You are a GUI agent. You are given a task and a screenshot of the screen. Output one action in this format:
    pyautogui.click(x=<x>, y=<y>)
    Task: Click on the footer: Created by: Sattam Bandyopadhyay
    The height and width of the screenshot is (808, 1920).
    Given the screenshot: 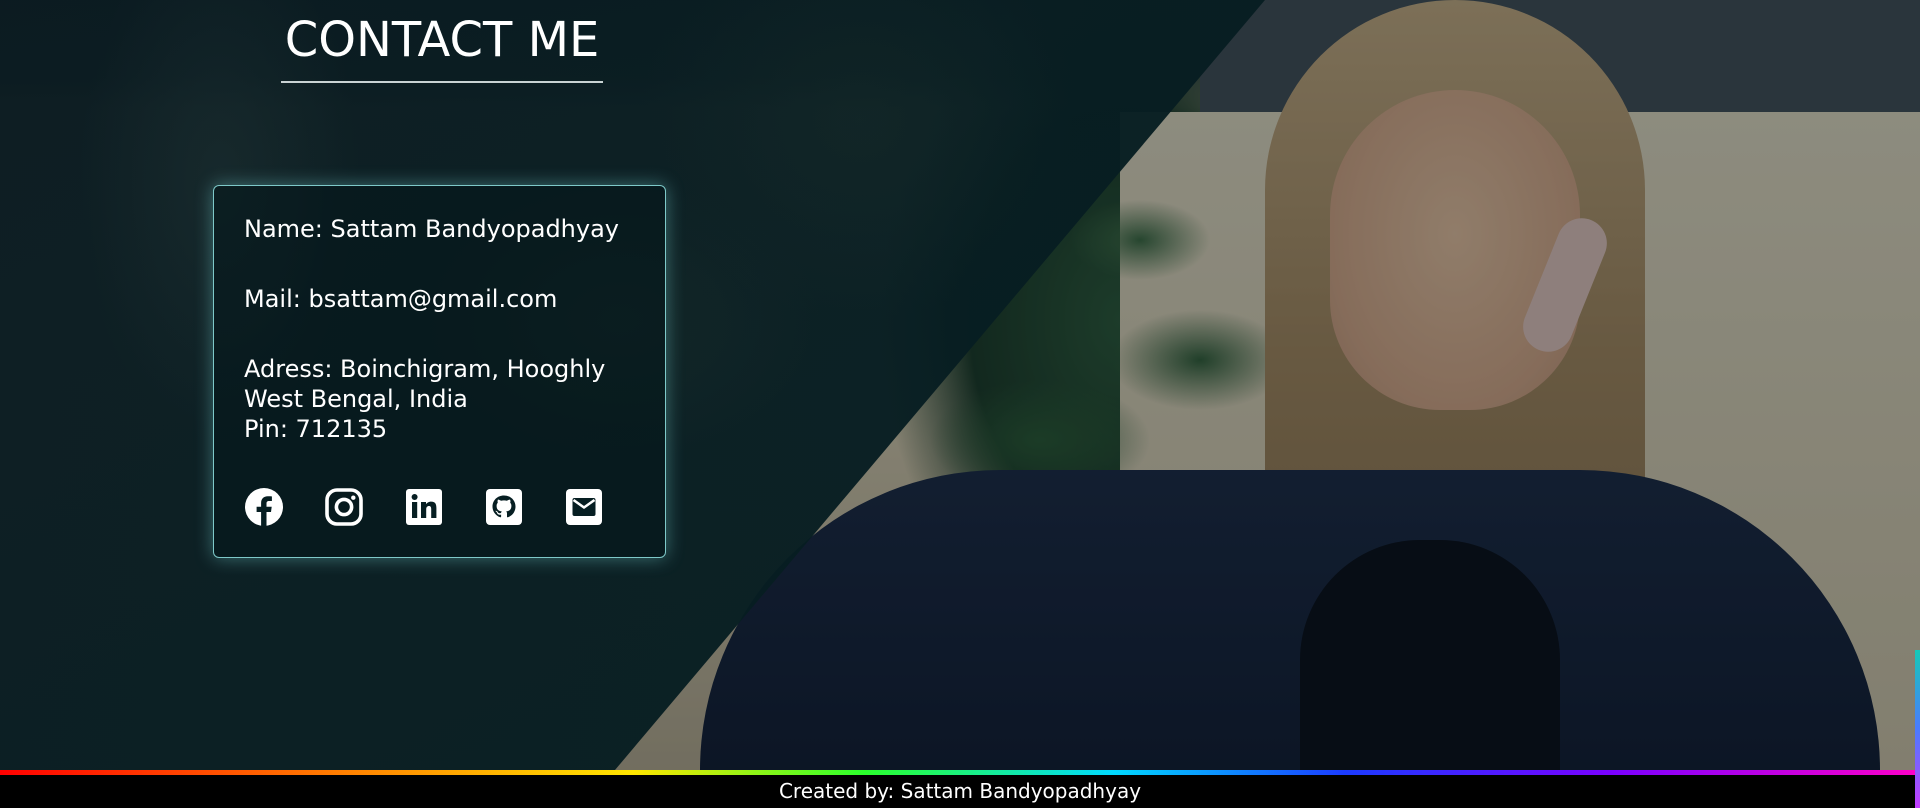 What is the action you would take?
    pyautogui.click(x=960, y=791)
    